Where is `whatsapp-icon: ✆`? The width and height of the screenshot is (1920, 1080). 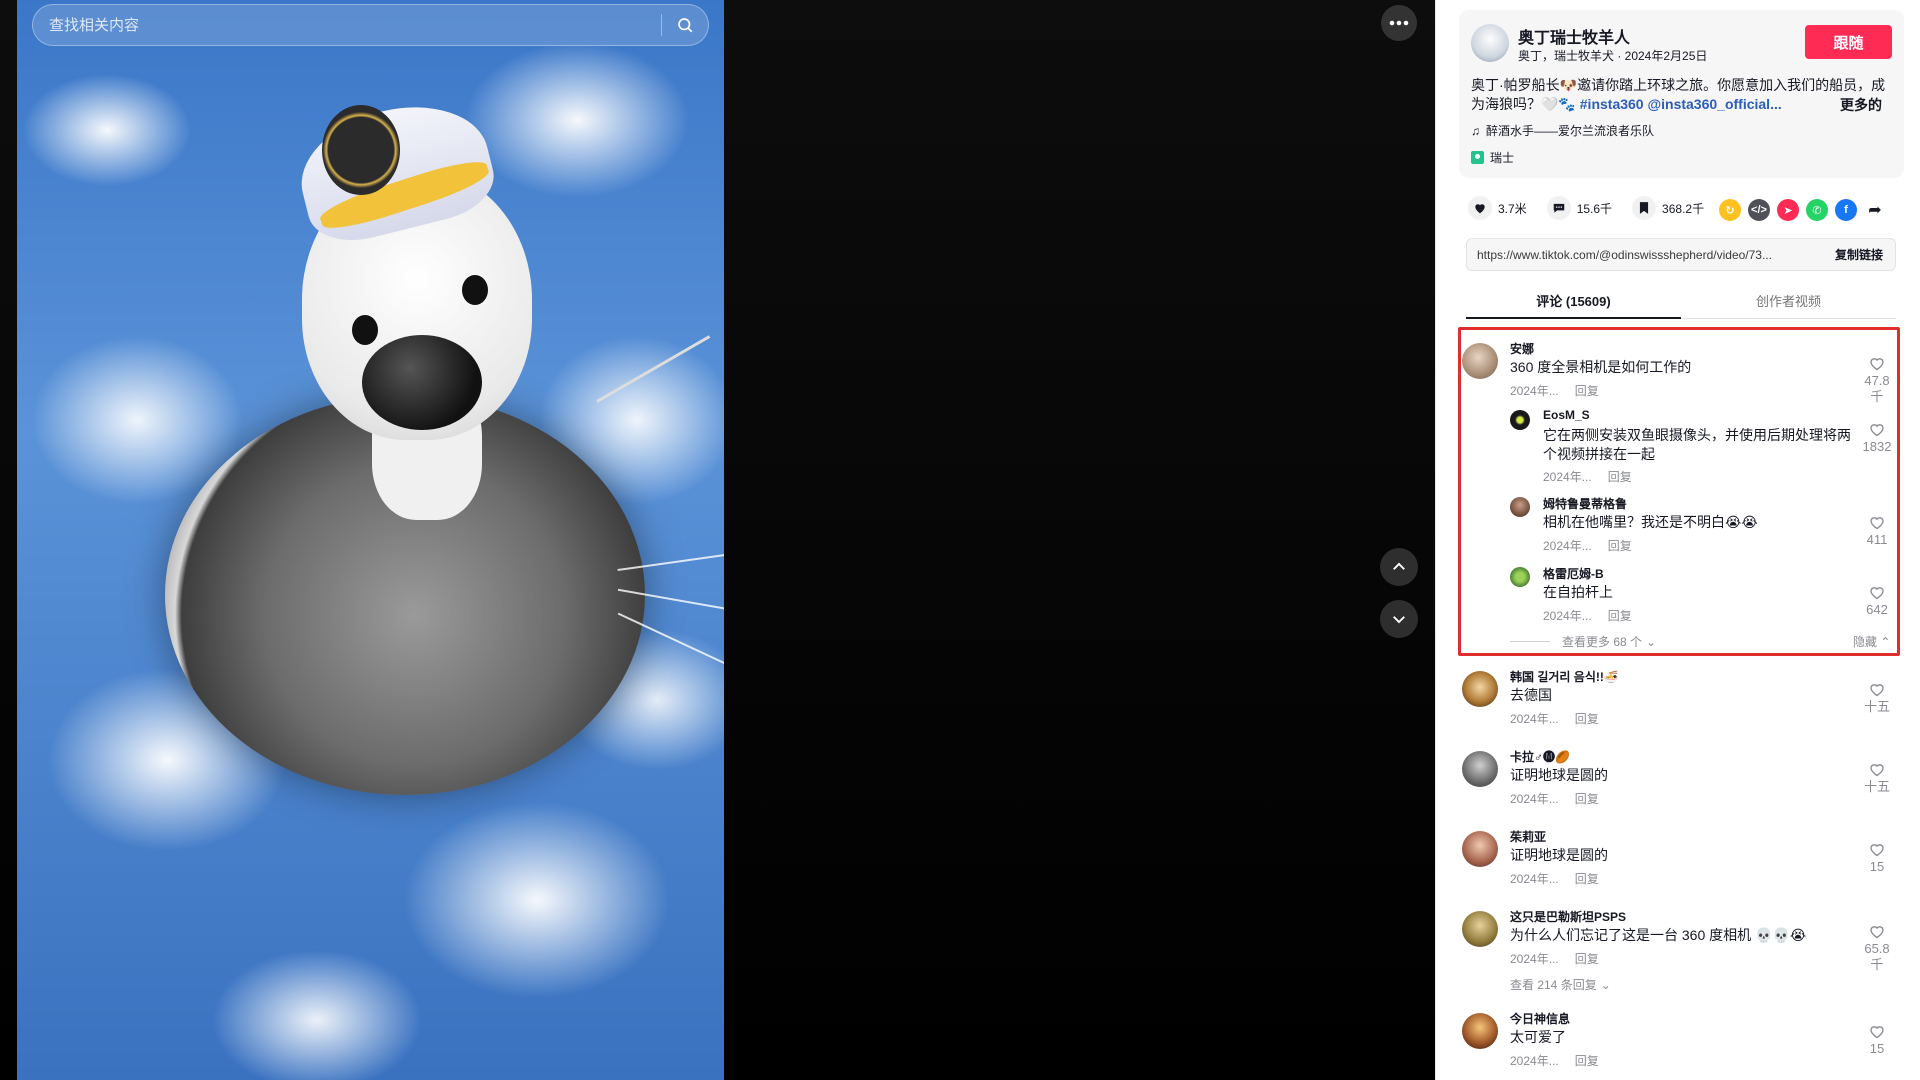 whatsapp-icon: ✆ is located at coordinates (1817, 210).